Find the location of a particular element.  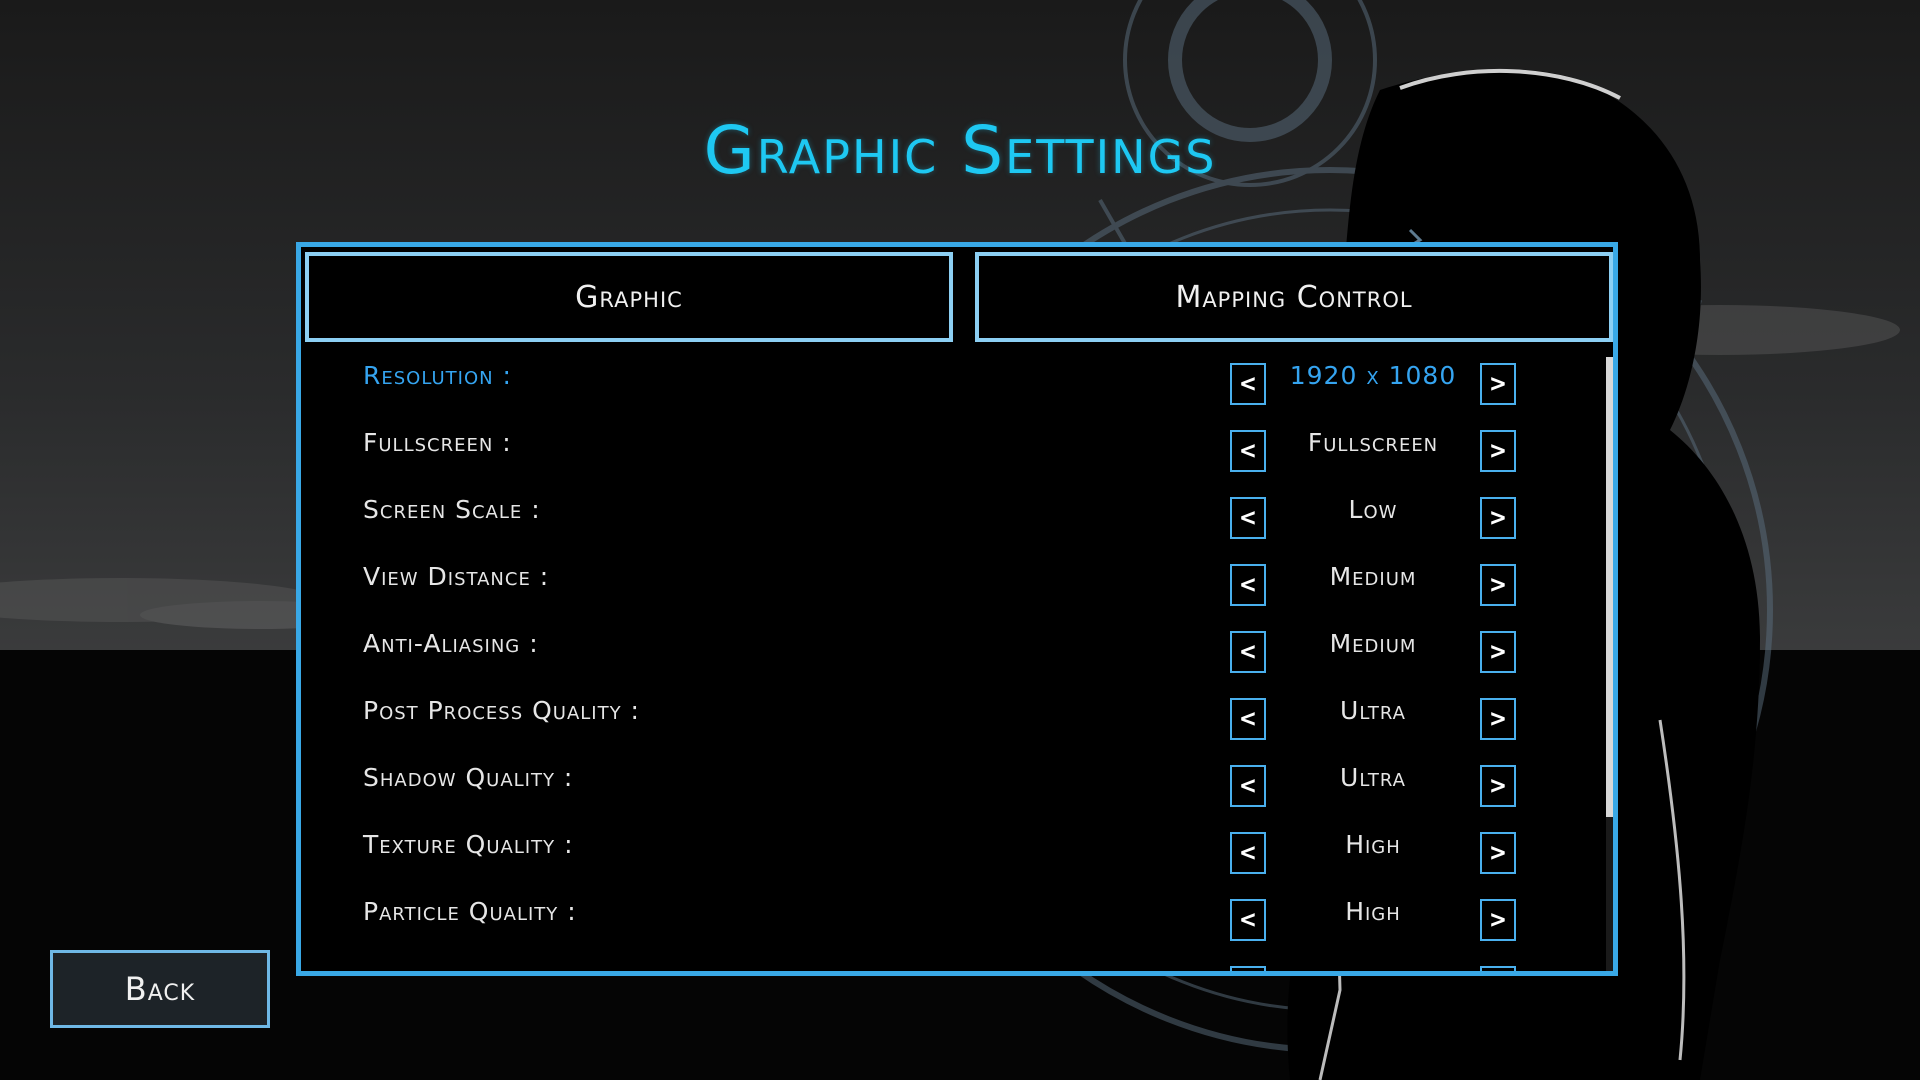

setting-label: Particle Quality : is located at coordinates (470, 911).